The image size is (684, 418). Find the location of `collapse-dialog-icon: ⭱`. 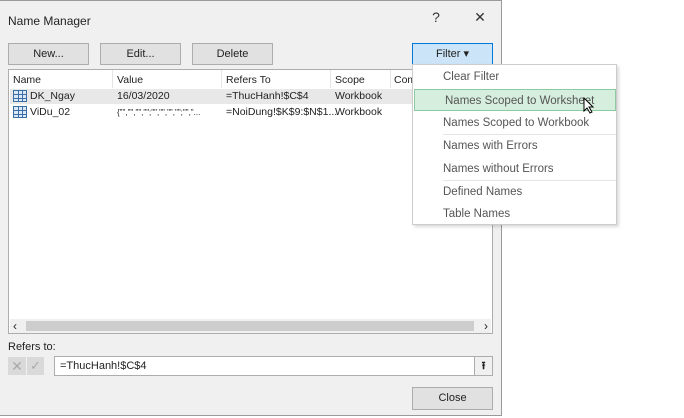

collapse-dialog-icon: ⭱ is located at coordinates (483, 366).